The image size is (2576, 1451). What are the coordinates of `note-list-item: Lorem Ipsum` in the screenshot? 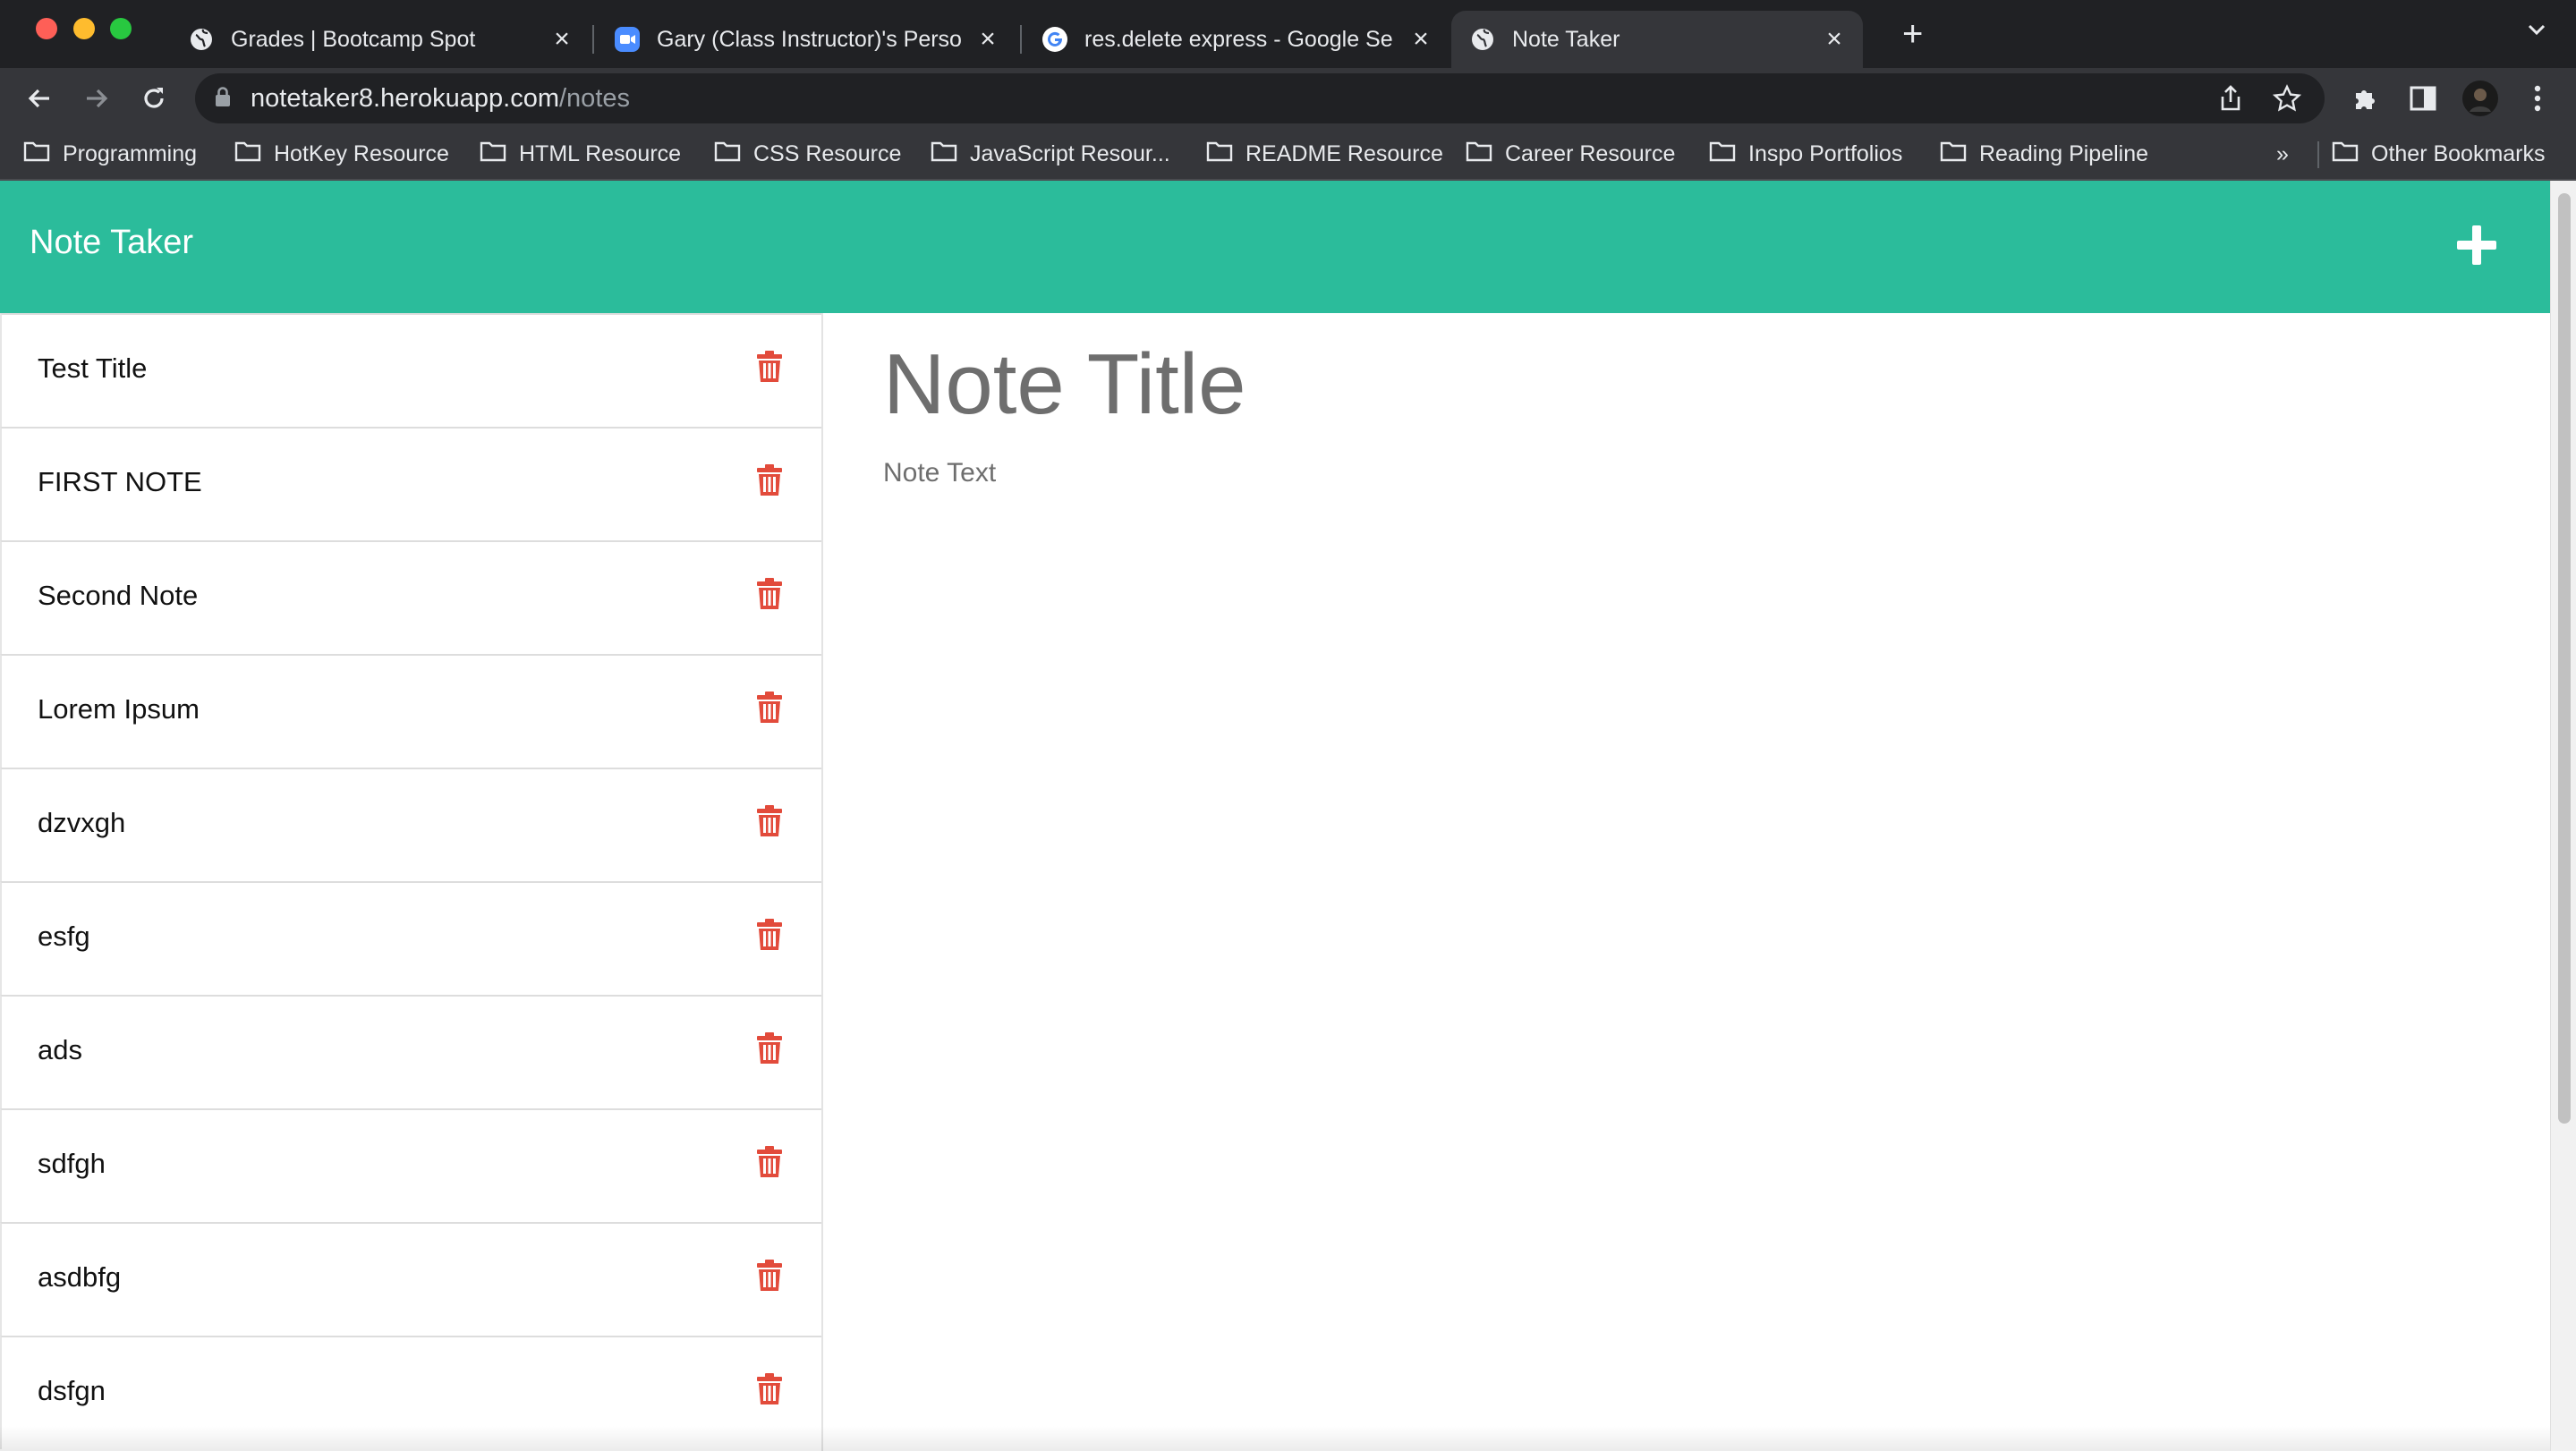 It's located at (410, 711).